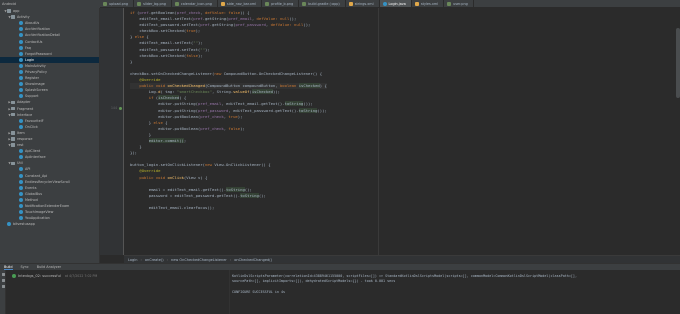  Describe the element at coordinates (185, 195) in the screenshot. I see `code-token: password = editText_password.getText().` at that location.